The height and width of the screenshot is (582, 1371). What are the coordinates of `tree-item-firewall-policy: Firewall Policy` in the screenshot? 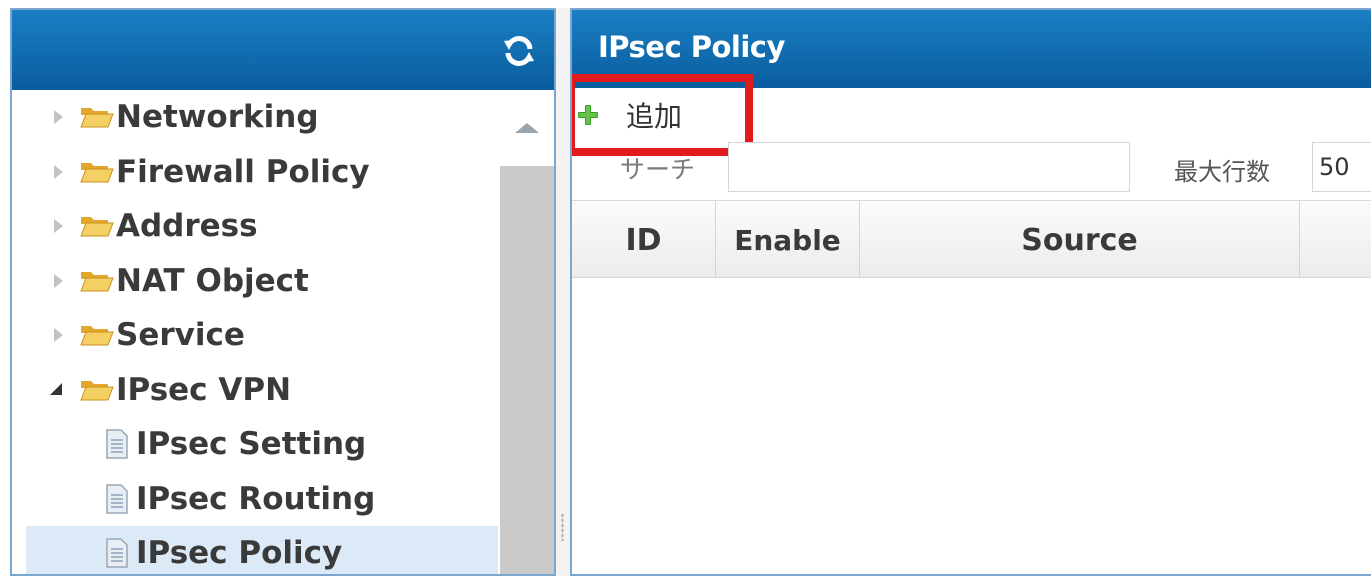 It's located at (262, 172).